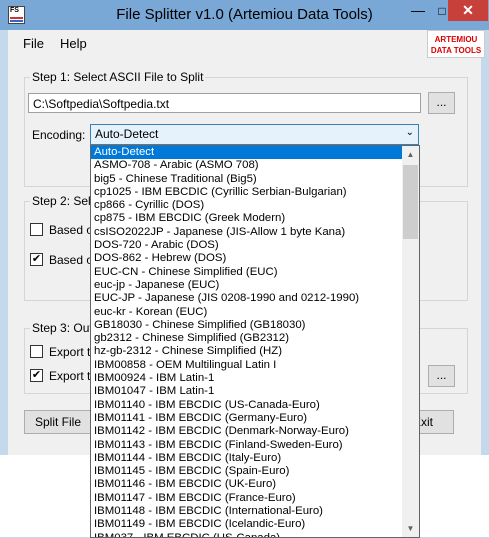 The height and width of the screenshot is (538, 489). What do you see at coordinates (33, 43) in the screenshot?
I see `menu-file: File` at bounding box center [33, 43].